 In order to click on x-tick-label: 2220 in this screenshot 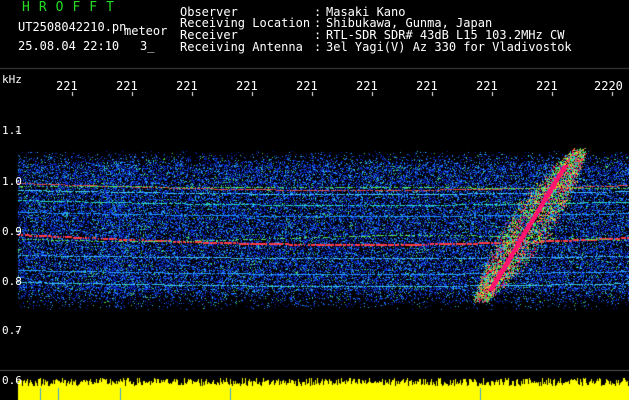, I will do `click(608, 86)`.